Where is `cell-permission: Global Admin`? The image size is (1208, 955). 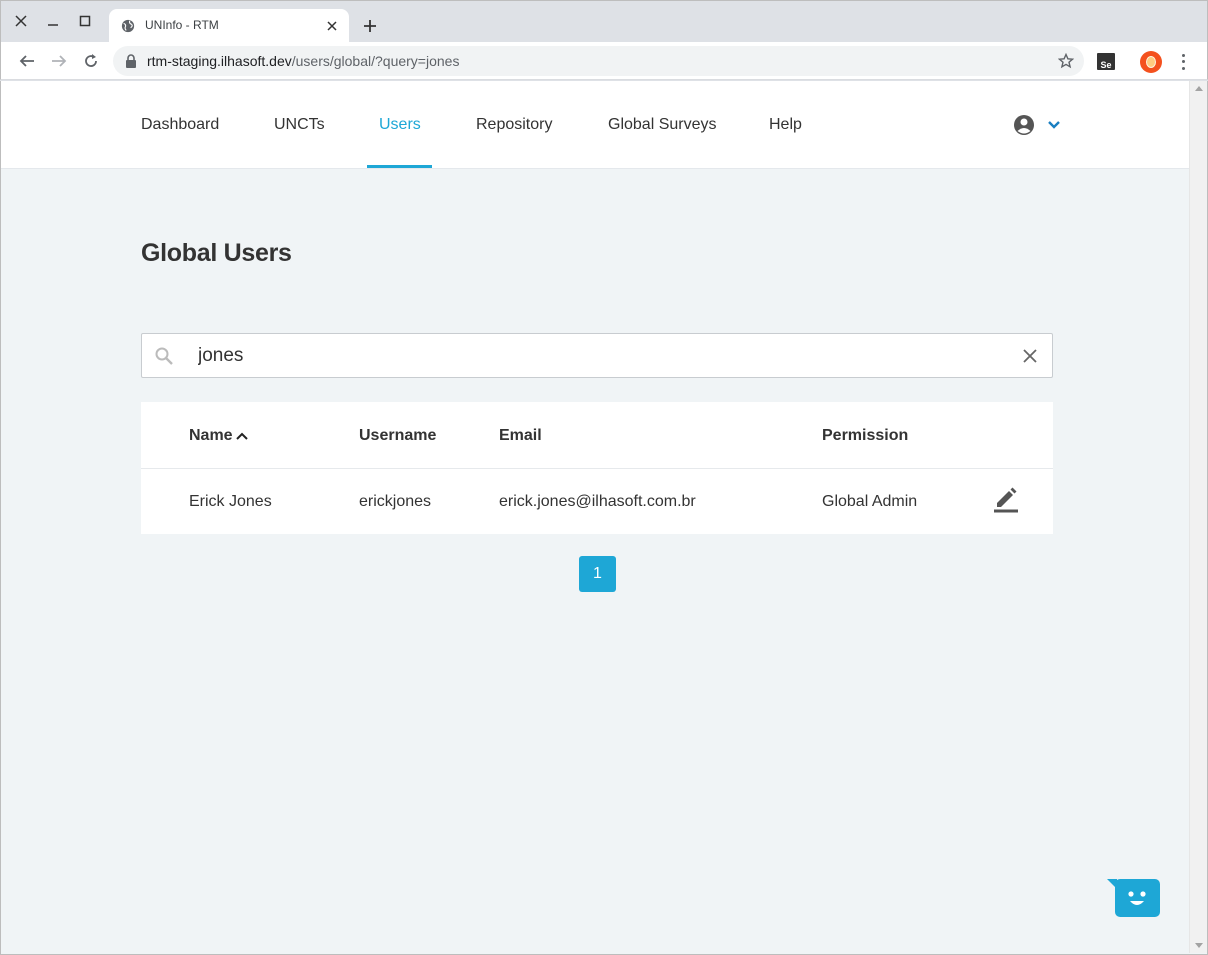 cell-permission: Global Admin is located at coordinates (870, 501).